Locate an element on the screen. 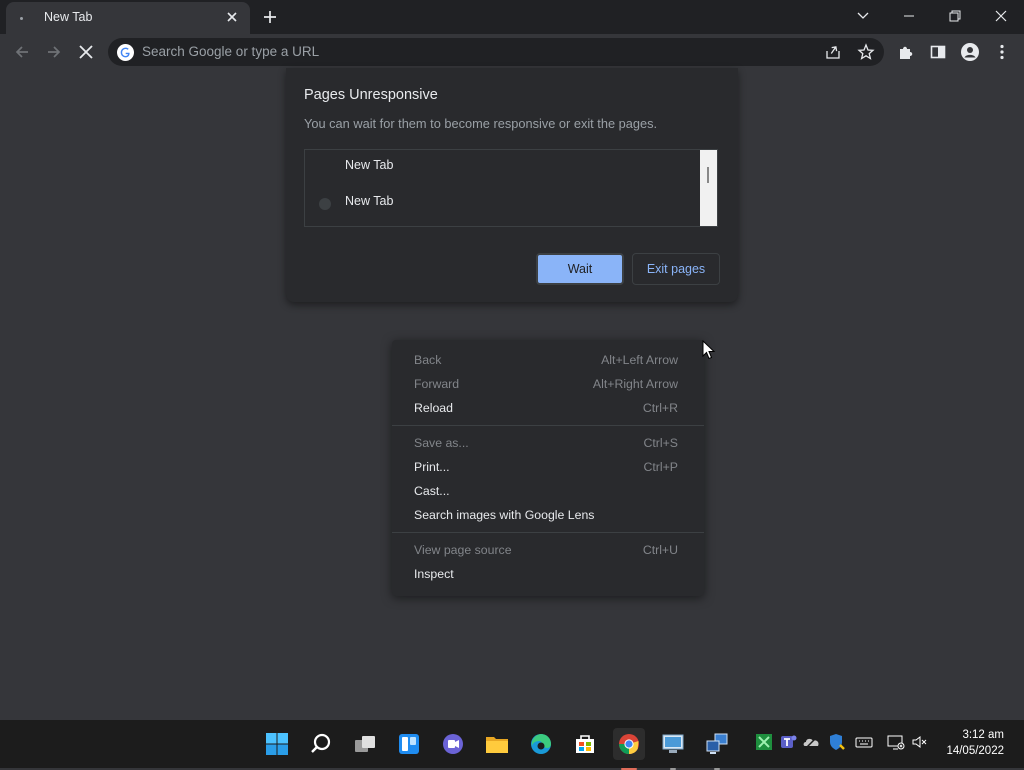  network-computers-icon is located at coordinates (717, 743).